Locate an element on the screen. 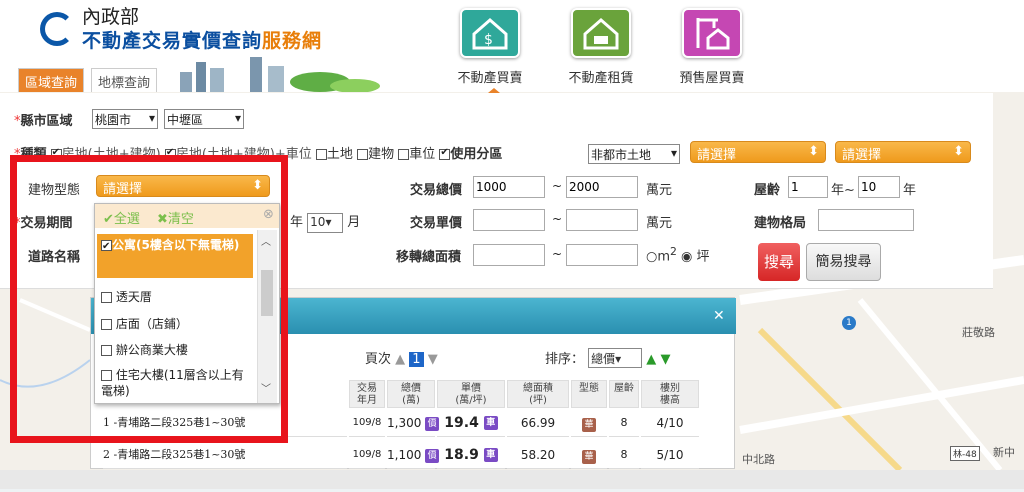  row-2-type: 華 is located at coordinates (589, 455).